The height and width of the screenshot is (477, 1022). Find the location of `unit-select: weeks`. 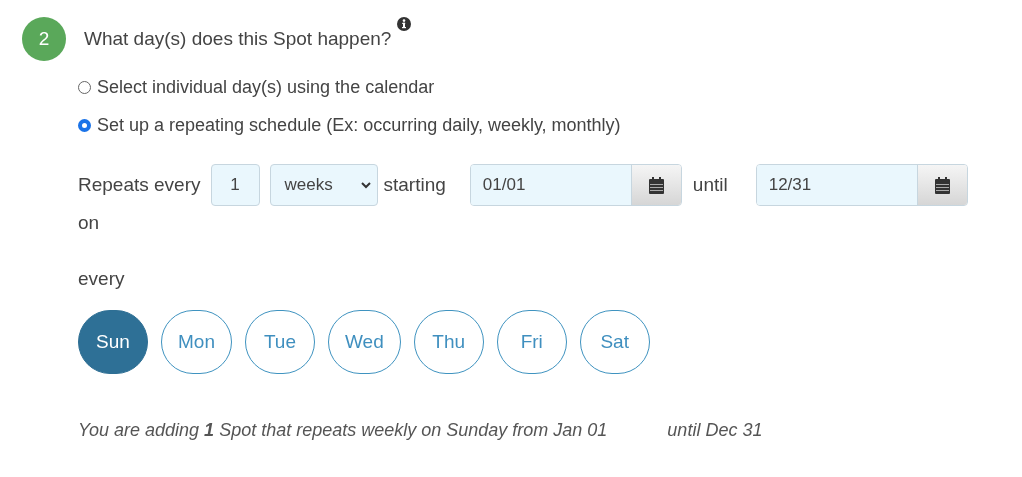

unit-select: weeks is located at coordinates (323, 185).